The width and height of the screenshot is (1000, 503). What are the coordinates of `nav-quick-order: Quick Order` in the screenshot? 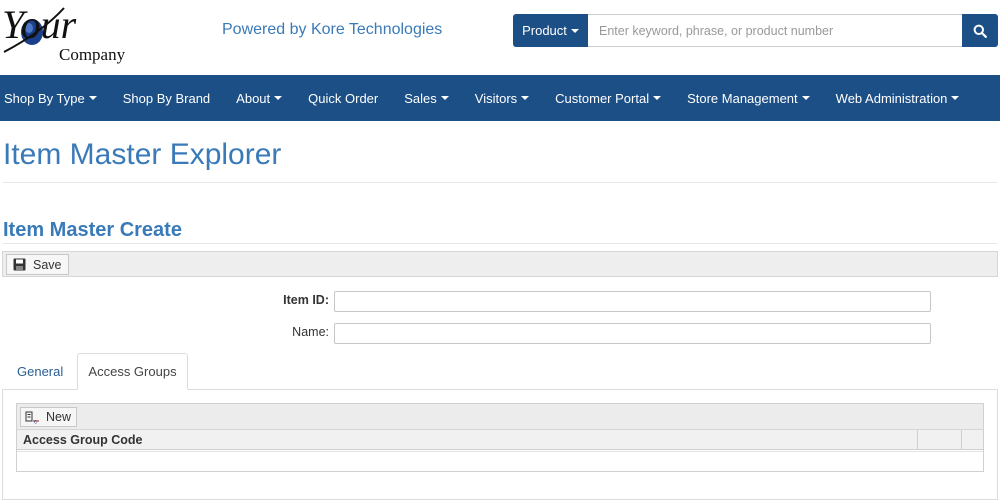 It's located at (343, 98).